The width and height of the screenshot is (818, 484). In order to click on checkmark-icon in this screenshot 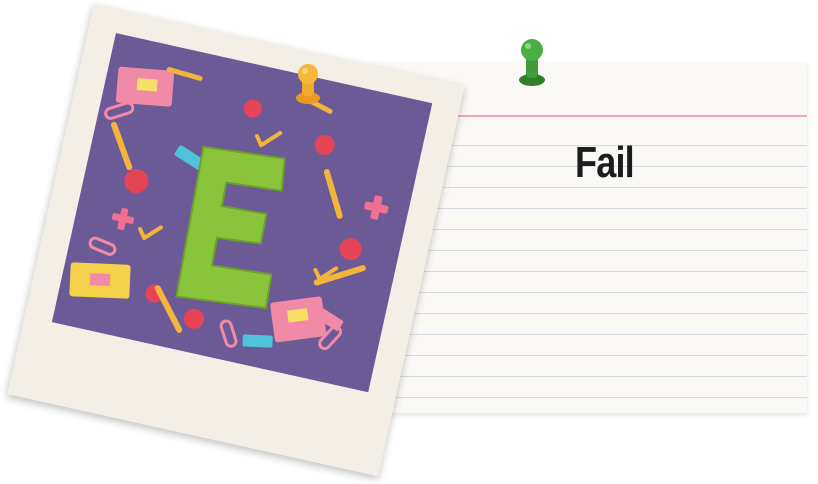, I will do `click(238, 206)`.